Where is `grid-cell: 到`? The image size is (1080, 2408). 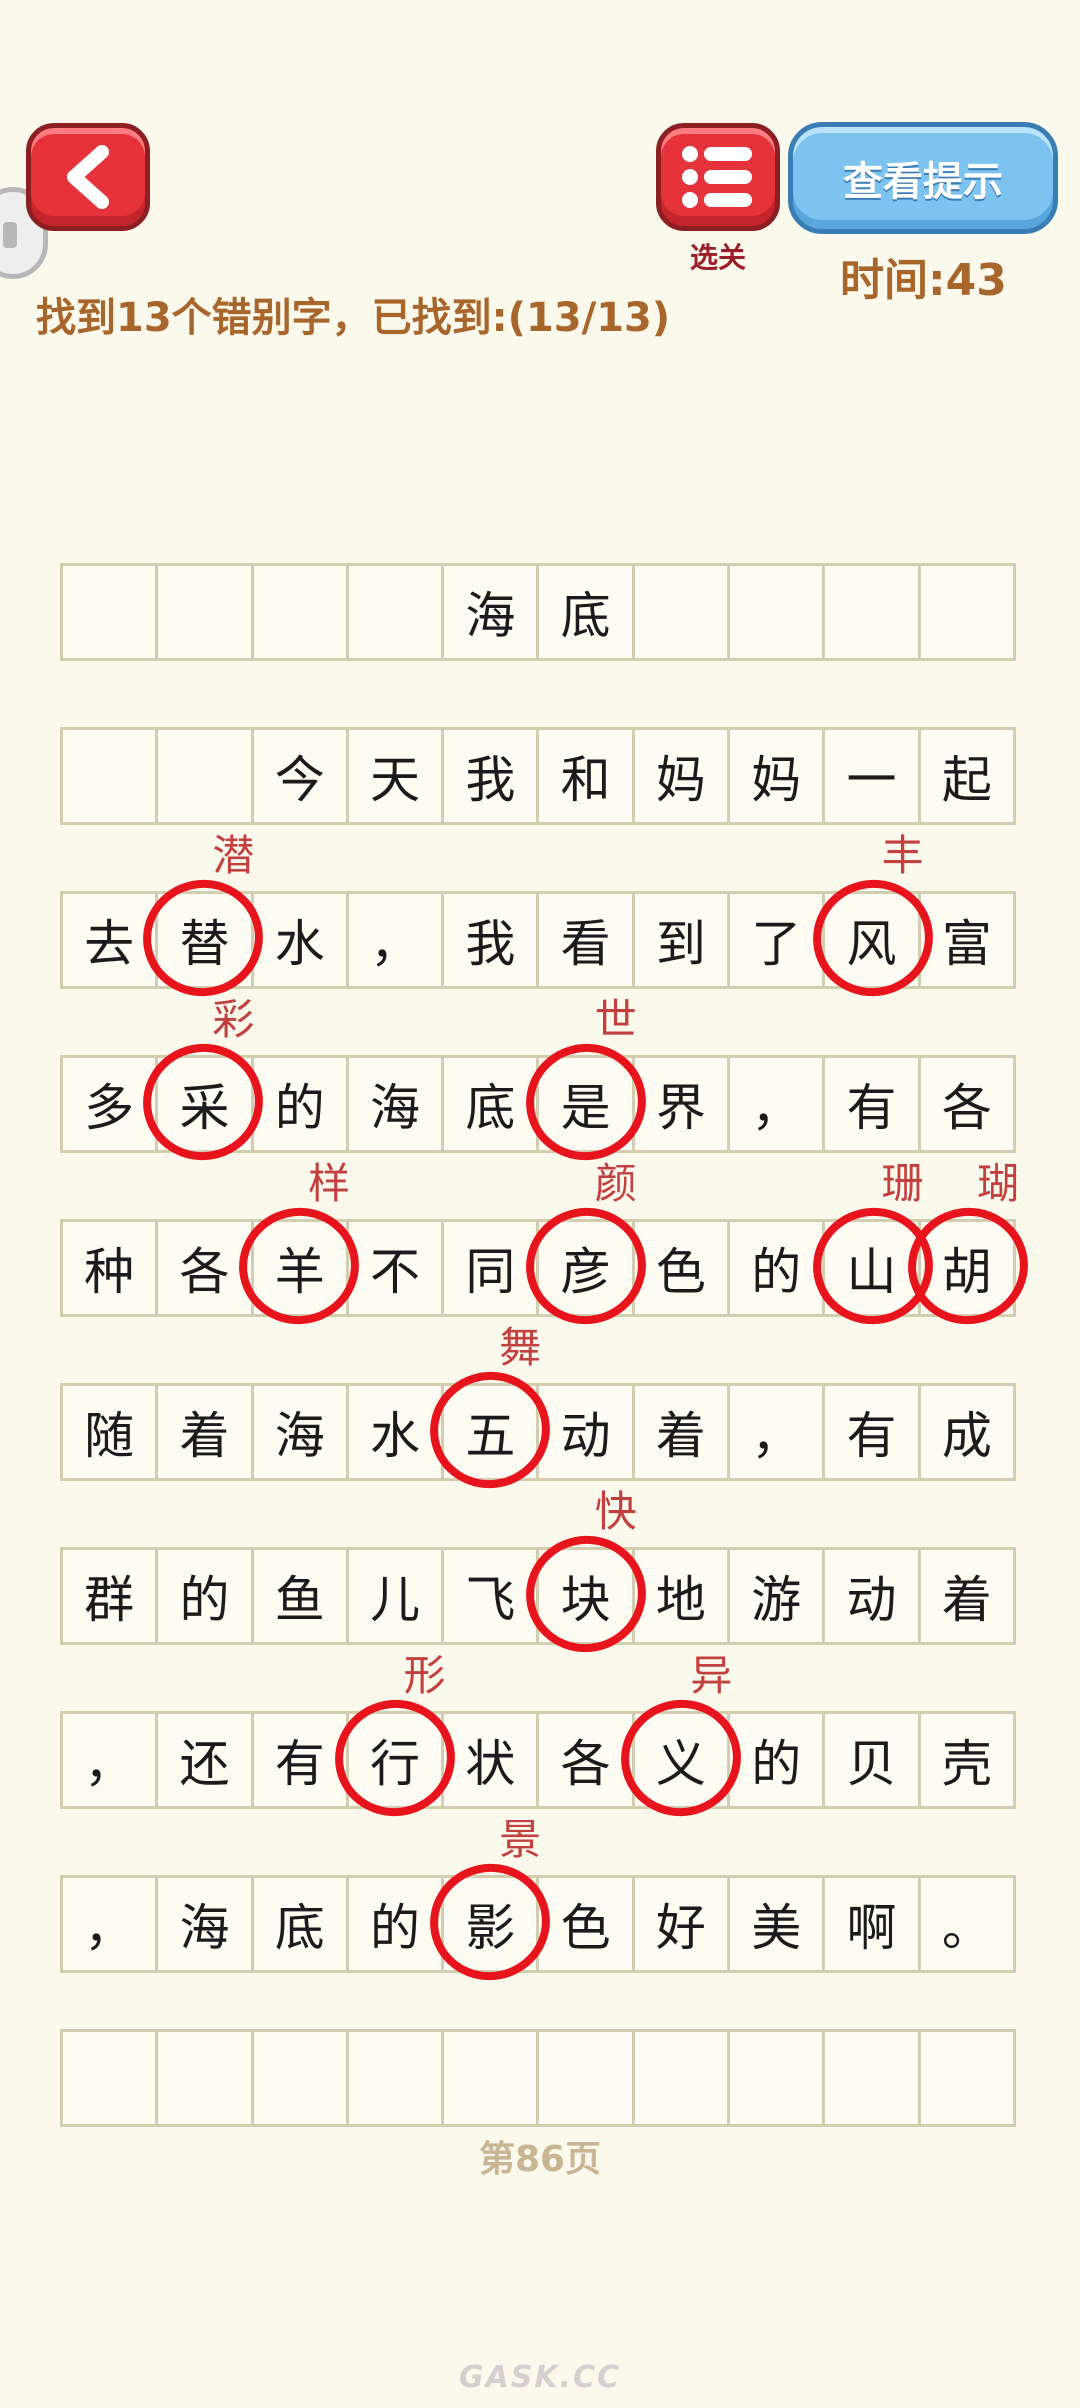 grid-cell: 到 is located at coordinates (683, 940).